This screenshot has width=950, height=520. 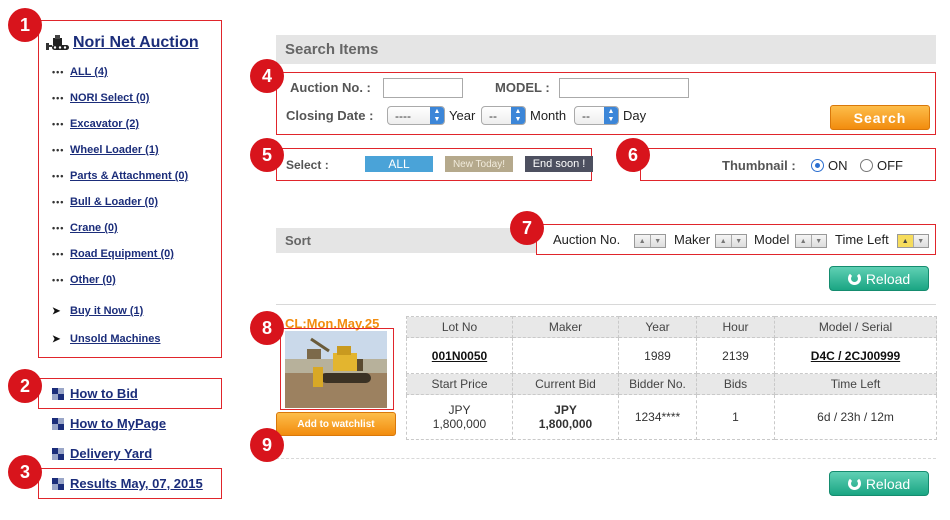 I want to click on model-label: MODEL :, so click(x=522, y=87).